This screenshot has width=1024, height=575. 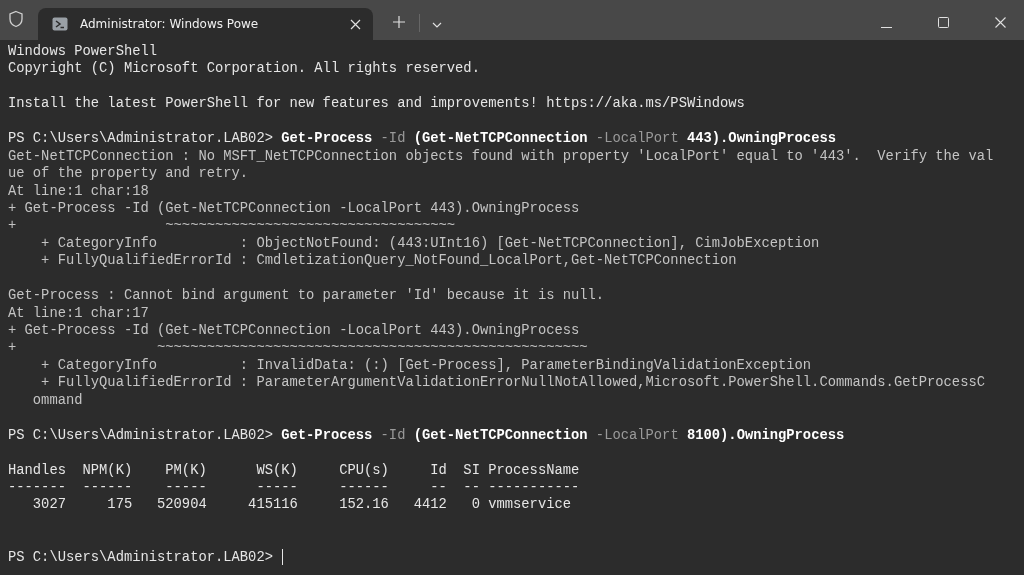 What do you see at coordinates (388, 261) in the screenshot?
I see `error-text: + FullyQualifiedErrorId : CmdletizationQuery_NotFound_LocalPort,Get-NetTCPConnection` at bounding box center [388, 261].